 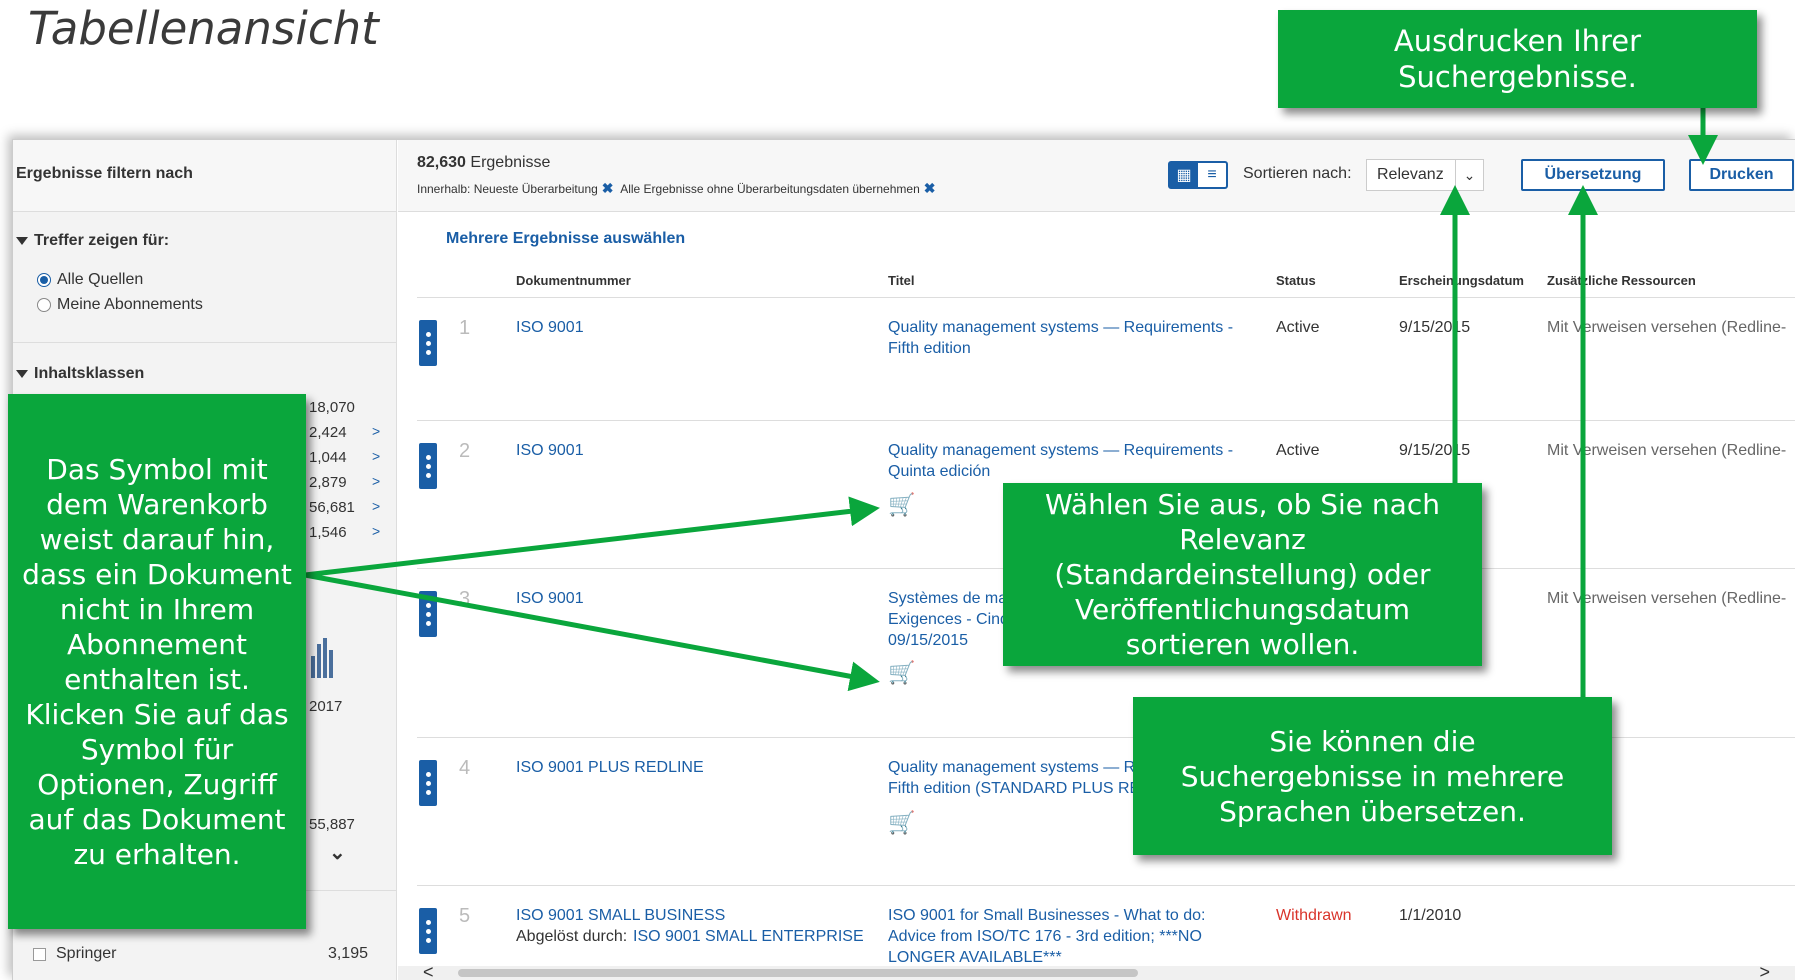 I want to click on results-number: 82,630, so click(x=441, y=162).